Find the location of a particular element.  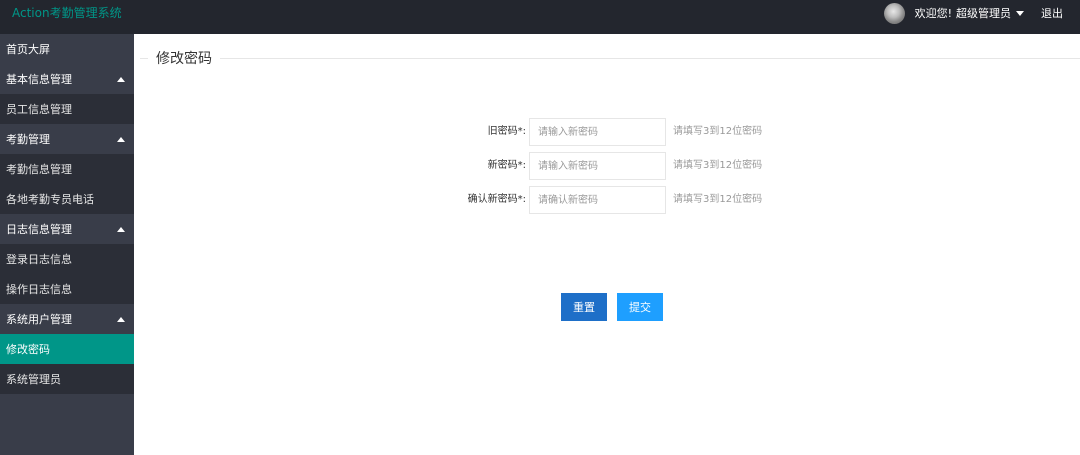

welcome-text: 欢迎您! is located at coordinates (933, 13).